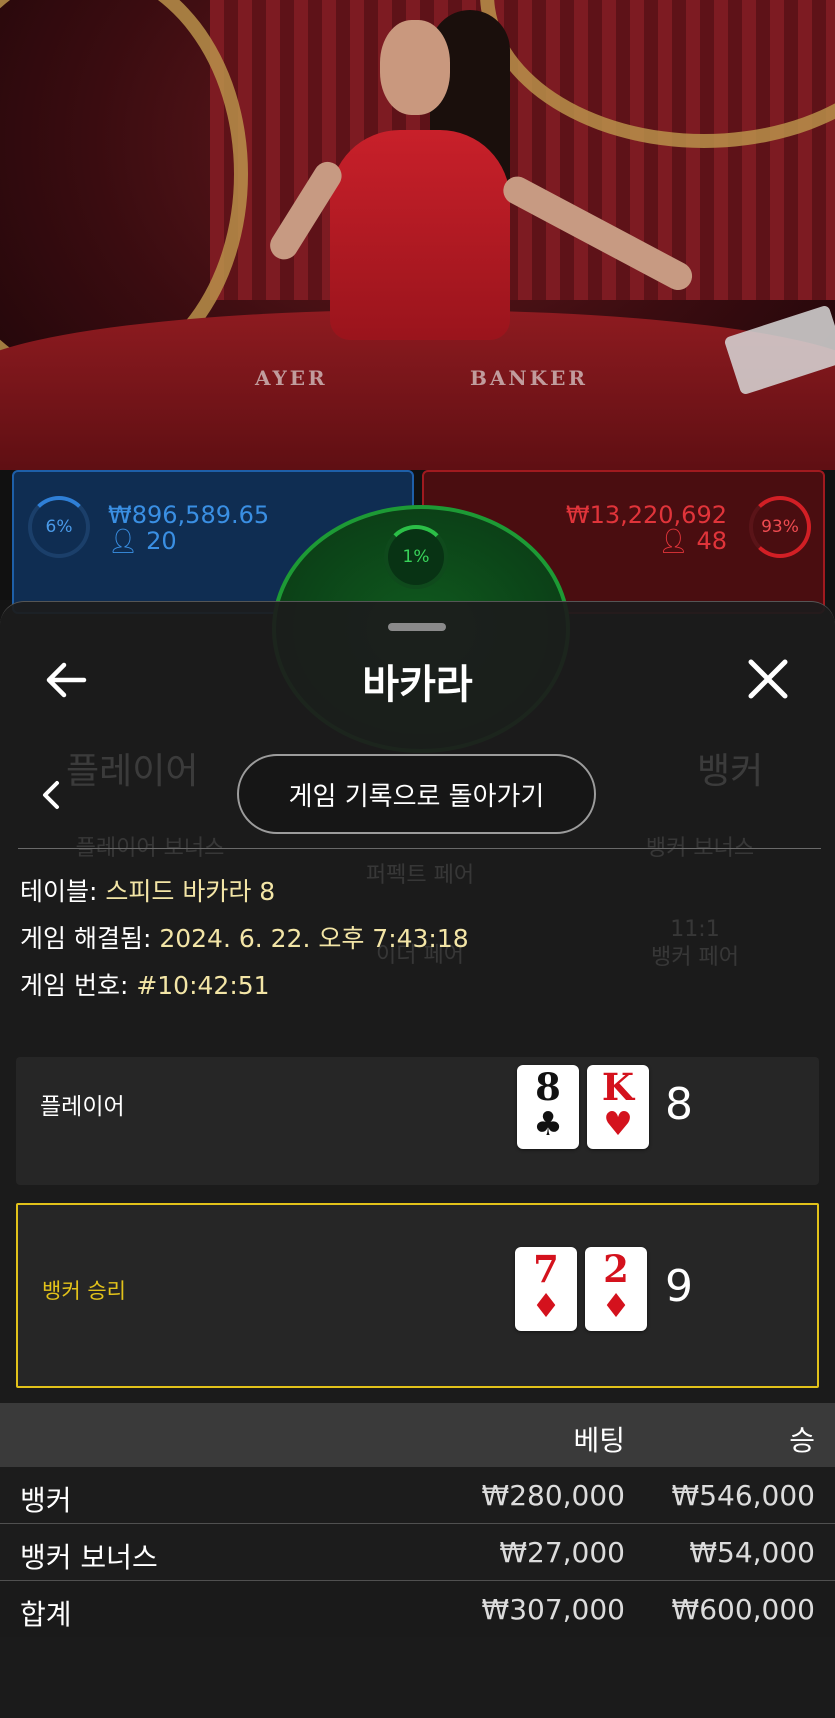  What do you see at coordinates (695, 957) in the screenshot?
I see `ghost-side-bet: 뱅커 페어` at bounding box center [695, 957].